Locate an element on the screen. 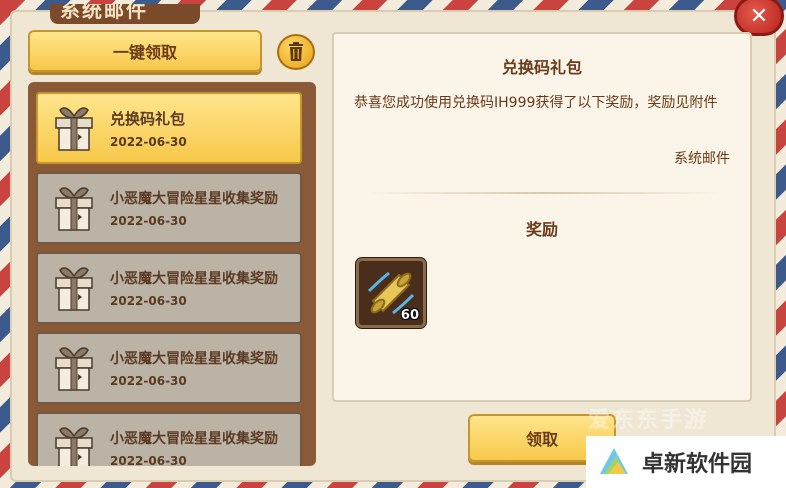 The image size is (786, 488). title-tab: 系统邮件 is located at coordinates (125, 14).